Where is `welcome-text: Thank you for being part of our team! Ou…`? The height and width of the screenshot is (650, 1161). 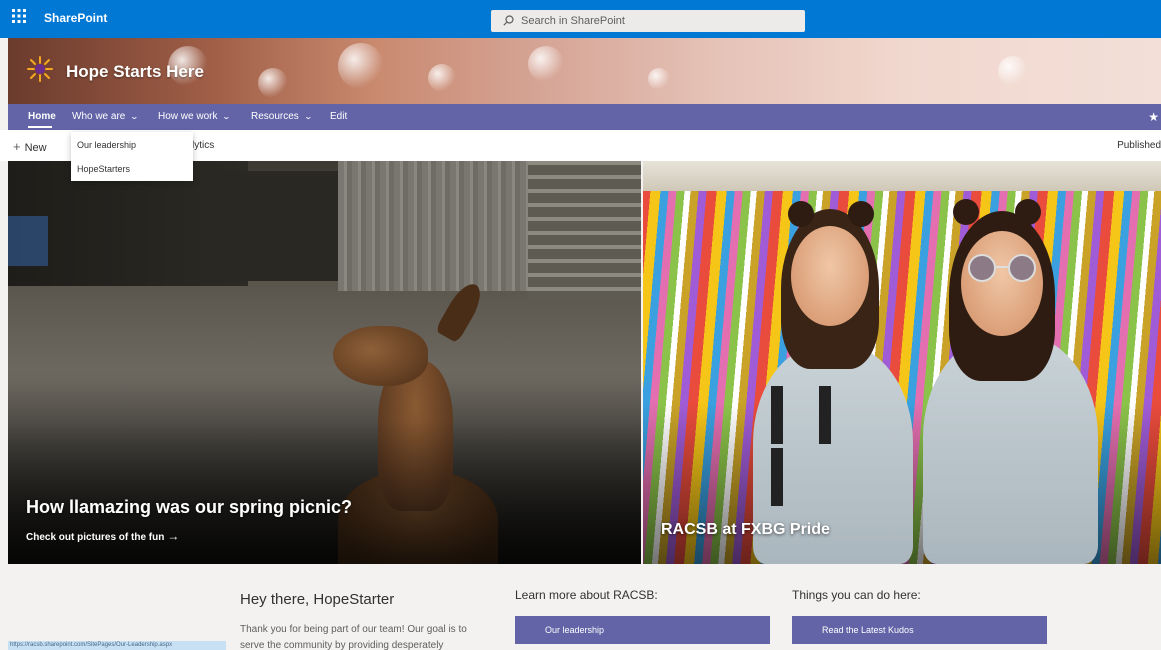 welcome-text: Thank you for being part of our team! Ou… is located at coordinates (353, 637).